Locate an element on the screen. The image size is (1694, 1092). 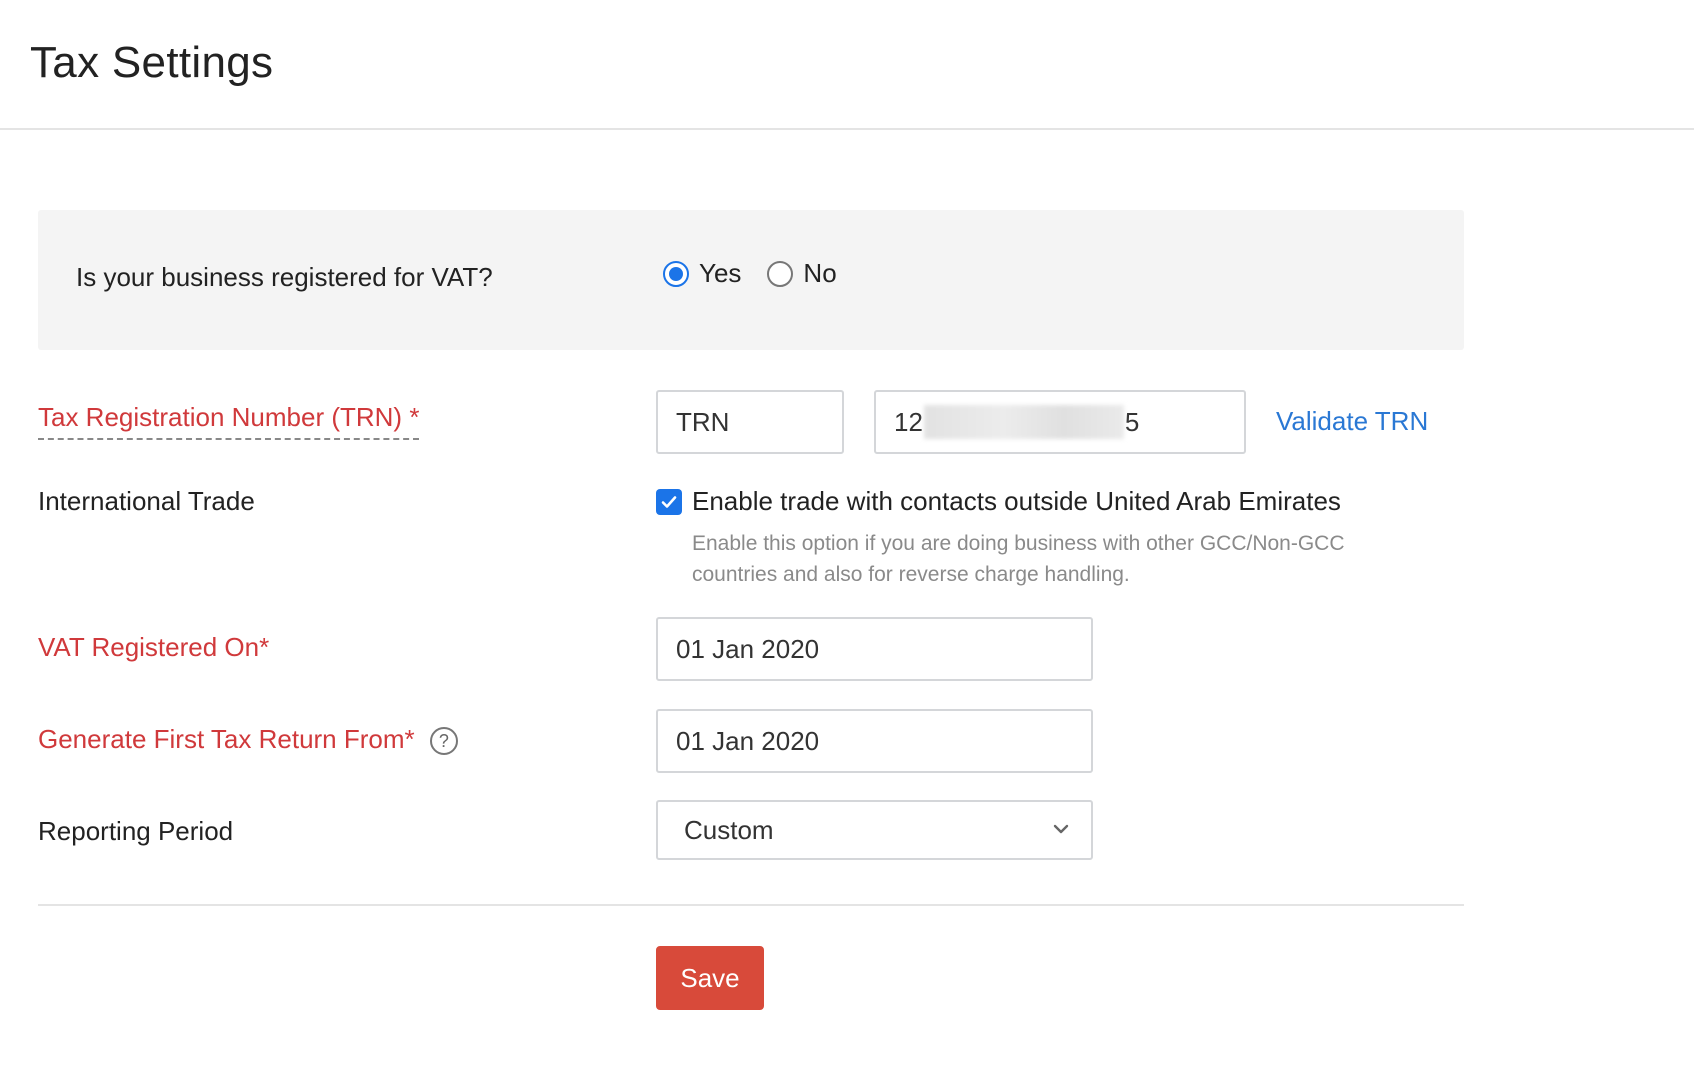
trn-number-visible-start: 12 is located at coordinates (908, 421).